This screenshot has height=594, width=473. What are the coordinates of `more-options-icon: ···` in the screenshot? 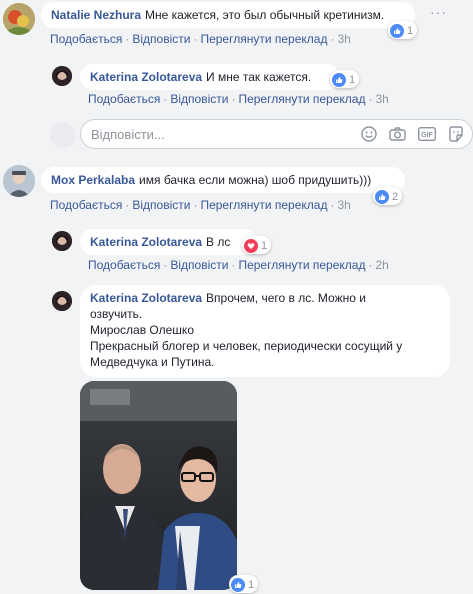 It's located at (438, 12).